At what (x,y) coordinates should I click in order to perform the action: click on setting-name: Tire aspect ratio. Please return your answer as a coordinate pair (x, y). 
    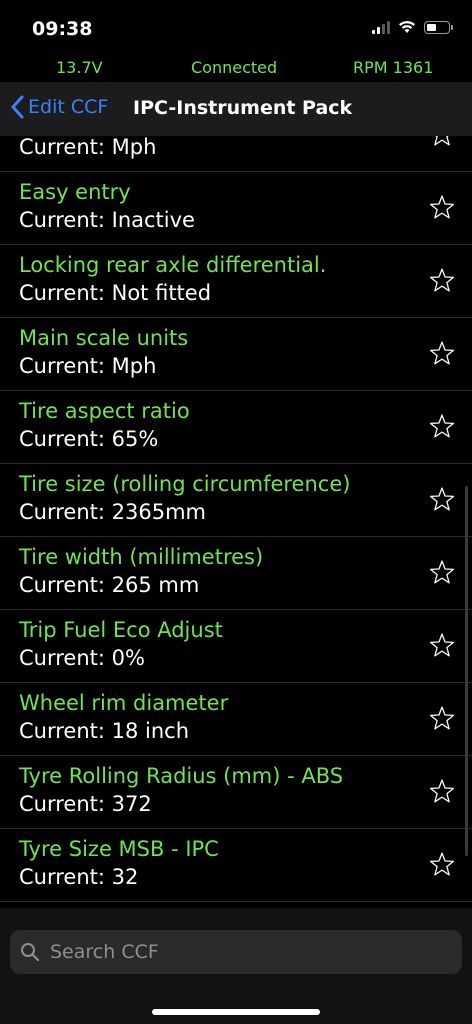
    Looking at the image, I should click on (104, 411).